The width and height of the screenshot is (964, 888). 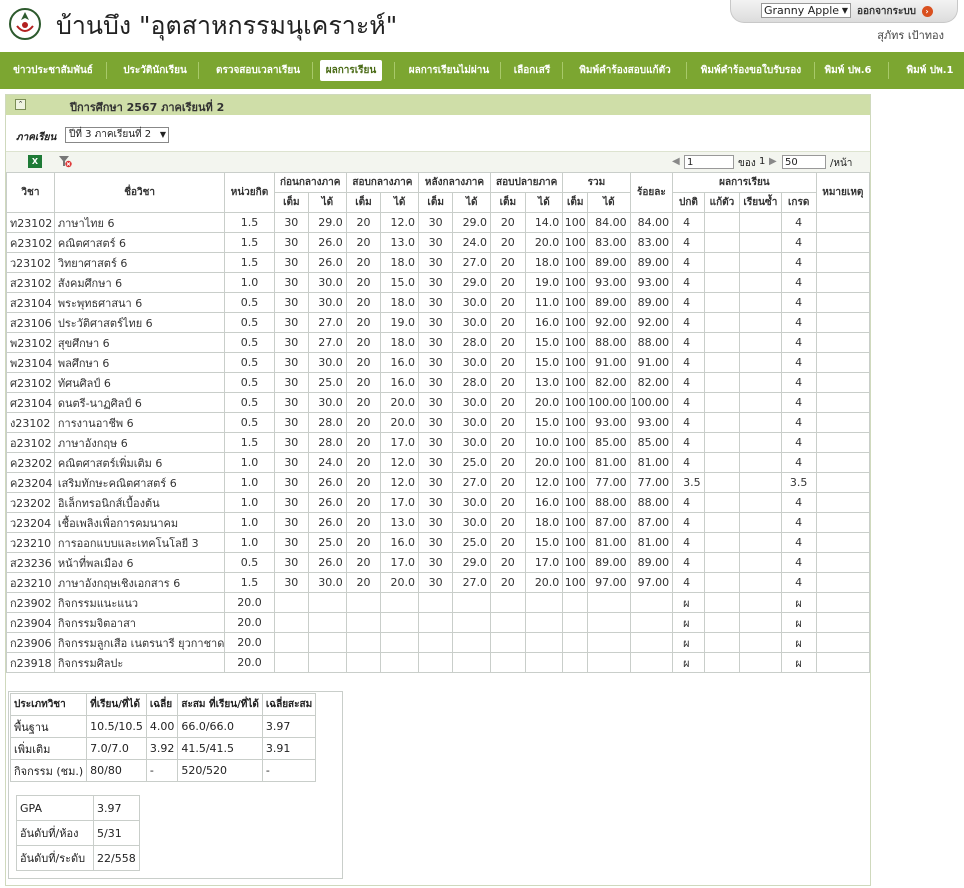 I want to click on cell-t-got: 82.00, so click(x=609, y=382).